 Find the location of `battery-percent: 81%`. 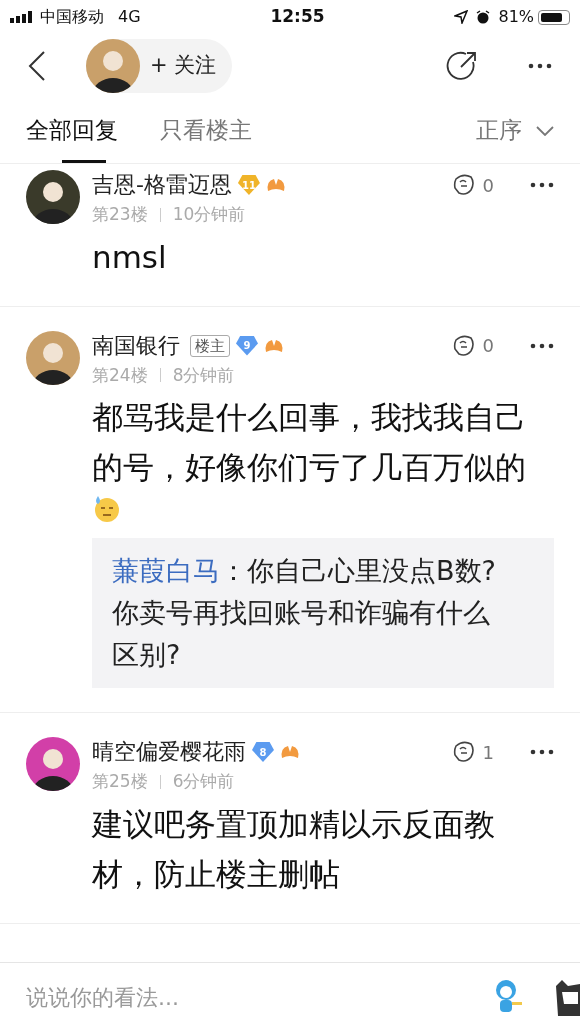

battery-percent: 81% is located at coordinates (516, 17).